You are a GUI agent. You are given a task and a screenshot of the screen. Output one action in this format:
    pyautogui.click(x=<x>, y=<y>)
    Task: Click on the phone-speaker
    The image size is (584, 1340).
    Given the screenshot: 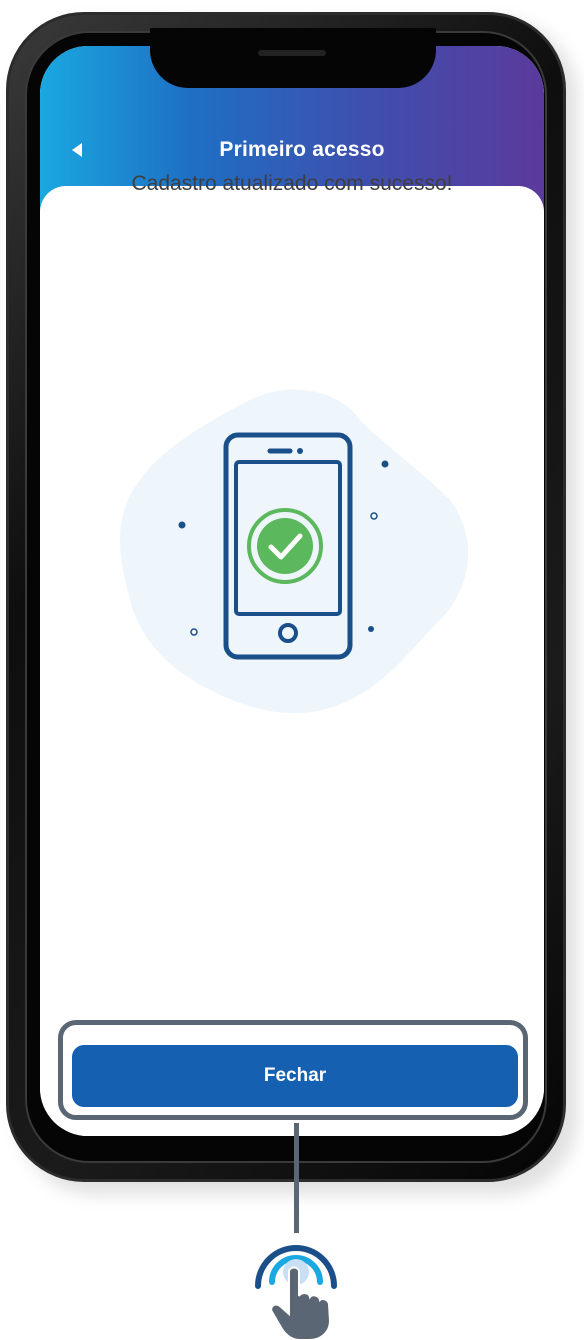 What is the action you would take?
    pyautogui.click(x=292, y=53)
    